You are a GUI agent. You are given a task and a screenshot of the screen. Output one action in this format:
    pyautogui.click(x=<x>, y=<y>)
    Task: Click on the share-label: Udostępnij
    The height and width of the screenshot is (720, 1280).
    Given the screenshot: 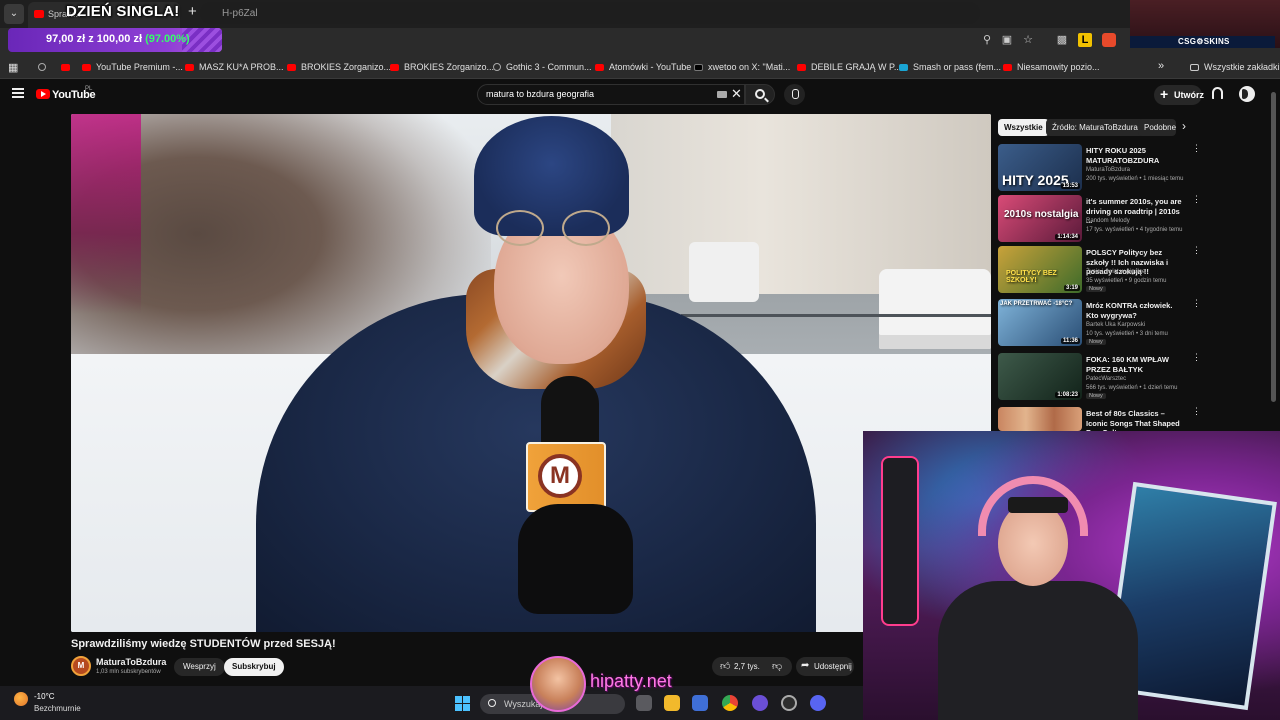 What is the action you would take?
    pyautogui.click(x=833, y=666)
    